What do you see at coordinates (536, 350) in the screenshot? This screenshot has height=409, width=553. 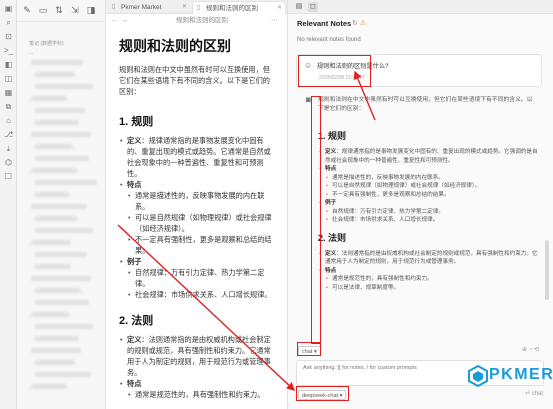 I see `history-icon: ⟲` at bounding box center [536, 350].